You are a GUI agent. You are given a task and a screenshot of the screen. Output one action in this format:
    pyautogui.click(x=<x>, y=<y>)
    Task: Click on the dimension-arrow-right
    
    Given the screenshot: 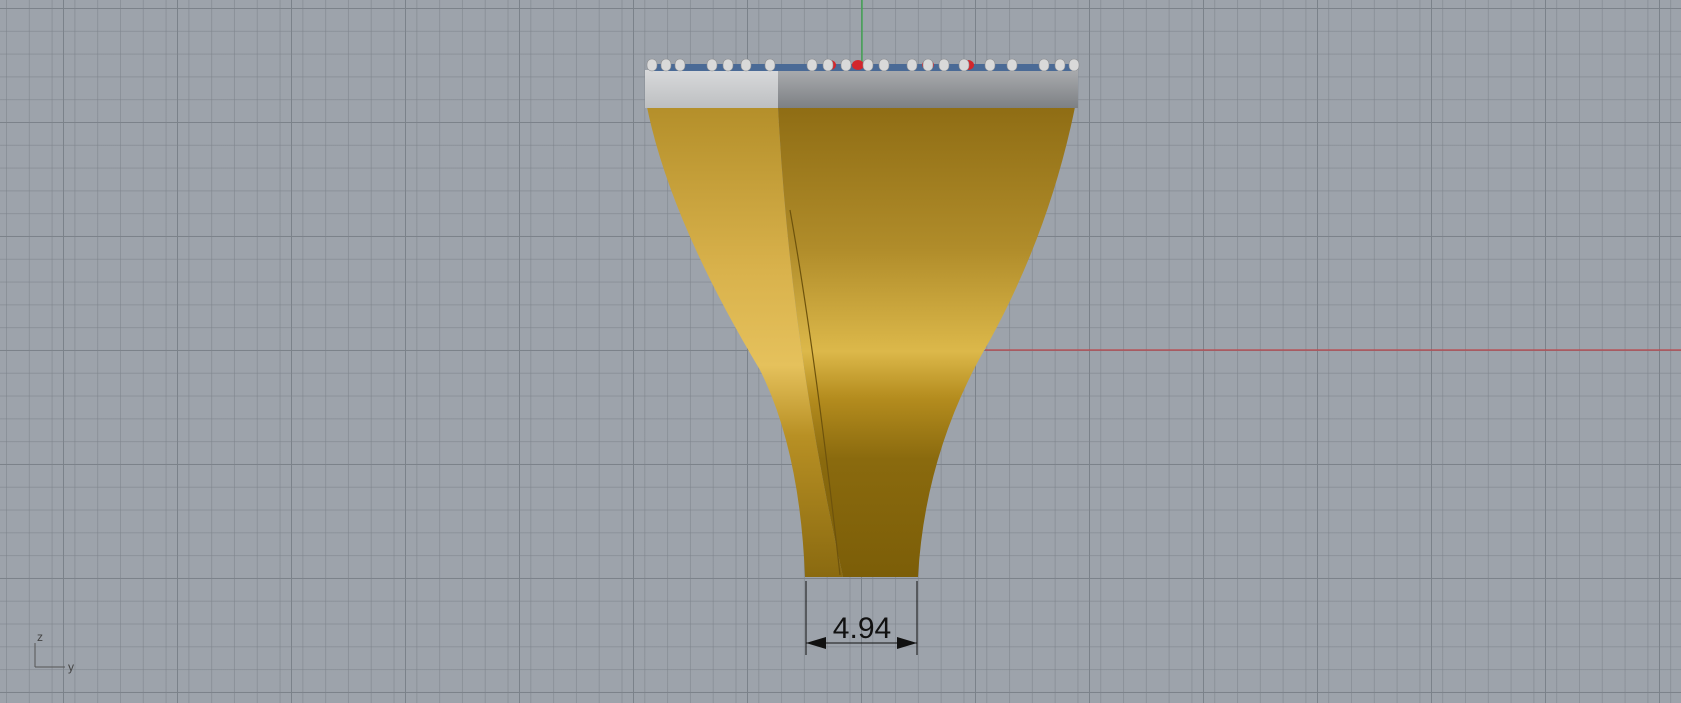 What is the action you would take?
    pyautogui.click(x=907, y=643)
    